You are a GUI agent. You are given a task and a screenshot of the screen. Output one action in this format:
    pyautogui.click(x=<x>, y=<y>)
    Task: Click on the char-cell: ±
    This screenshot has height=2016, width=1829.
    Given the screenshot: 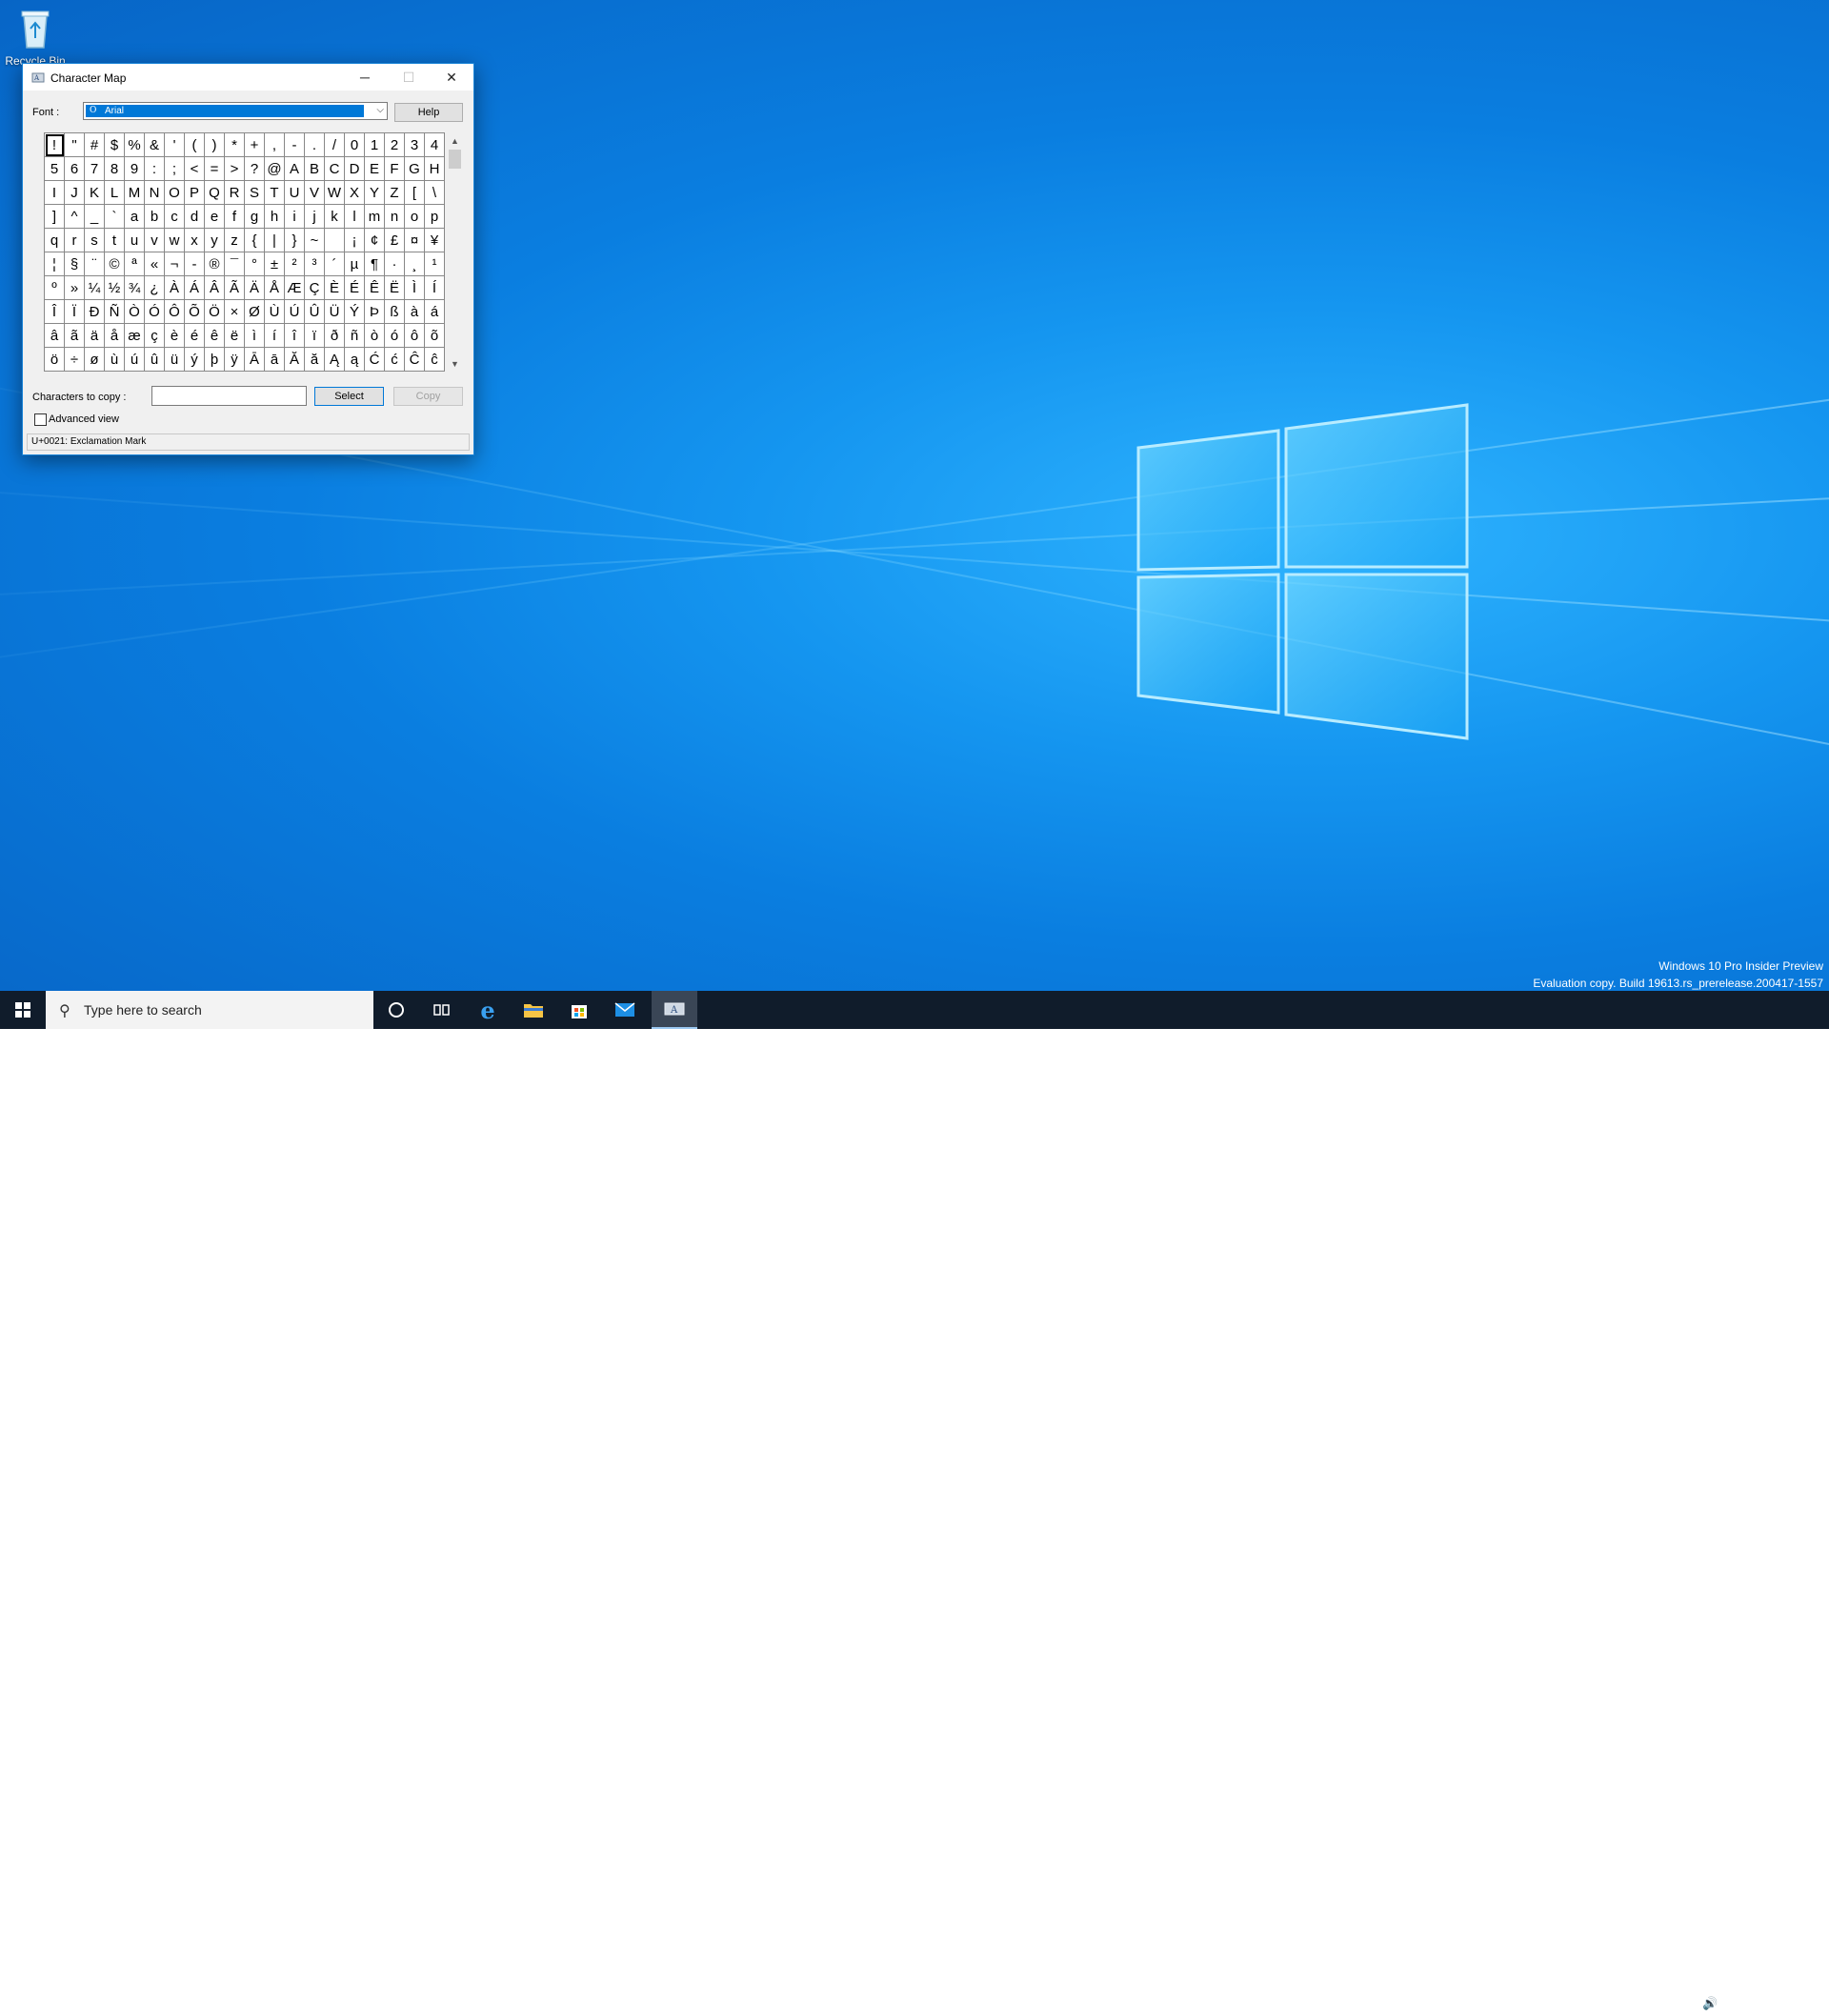 What is the action you would take?
    pyautogui.click(x=275, y=264)
    